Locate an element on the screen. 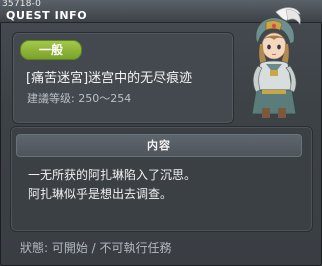  content-header: 内容 is located at coordinates (159, 145).